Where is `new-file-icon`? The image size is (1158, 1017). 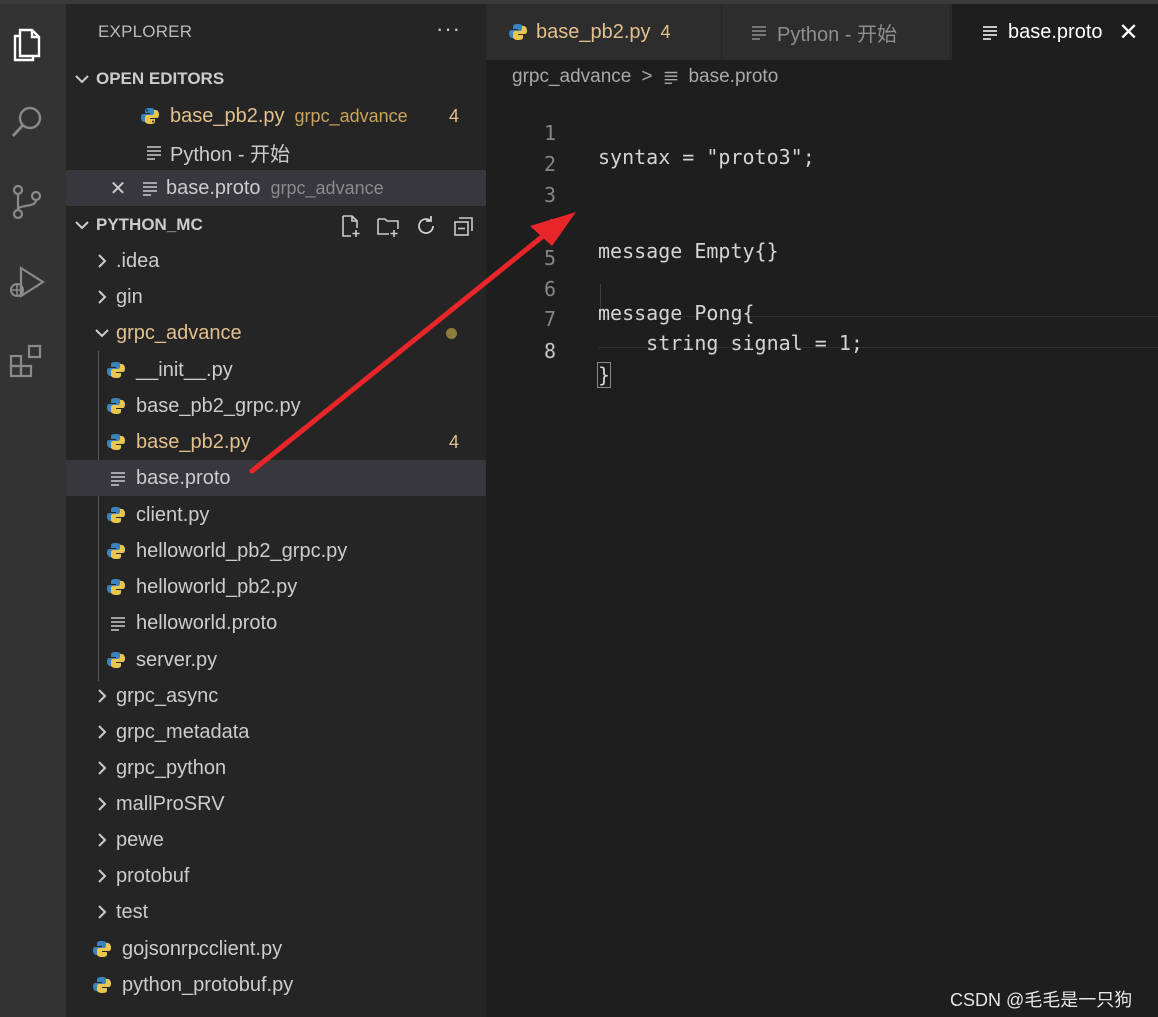 new-file-icon is located at coordinates (350, 226).